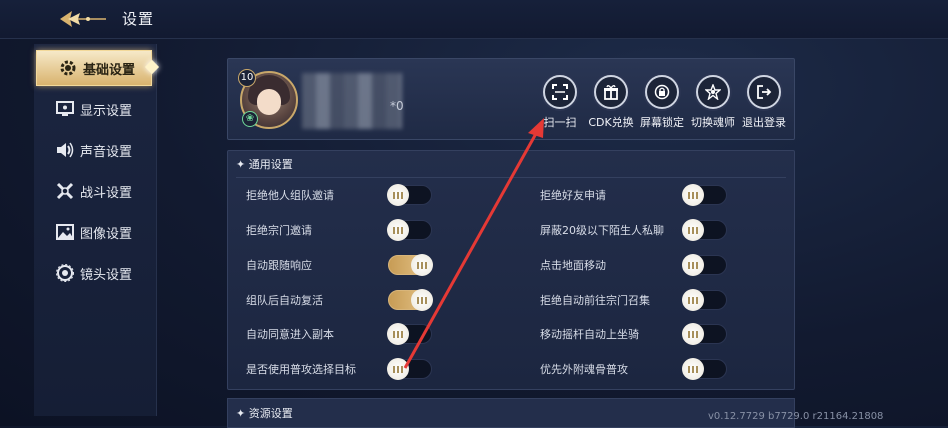 This screenshot has height=428, width=948. What do you see at coordinates (250, 119) in the screenshot?
I see `element-badge-icon: ❀` at bounding box center [250, 119].